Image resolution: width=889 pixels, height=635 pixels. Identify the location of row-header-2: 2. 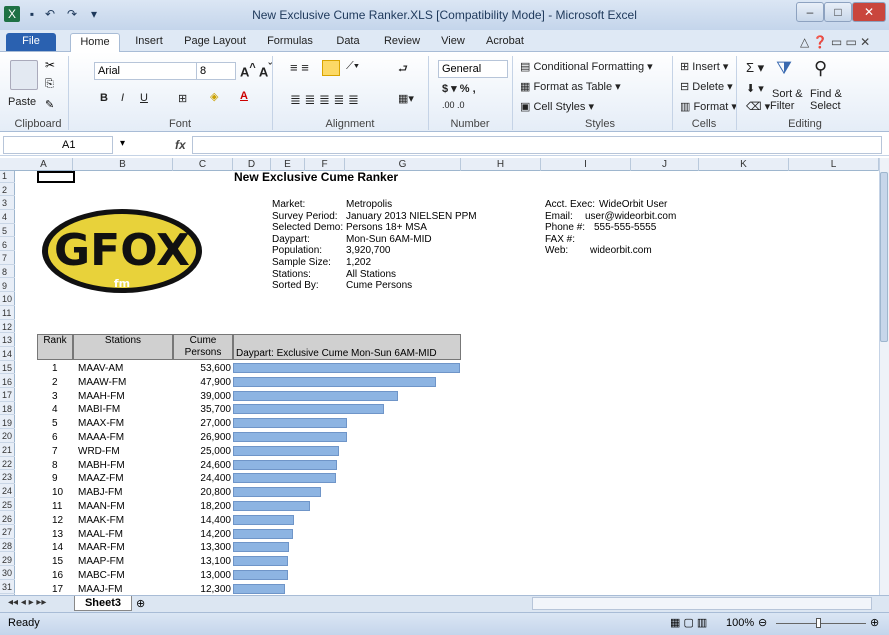
(7, 191).